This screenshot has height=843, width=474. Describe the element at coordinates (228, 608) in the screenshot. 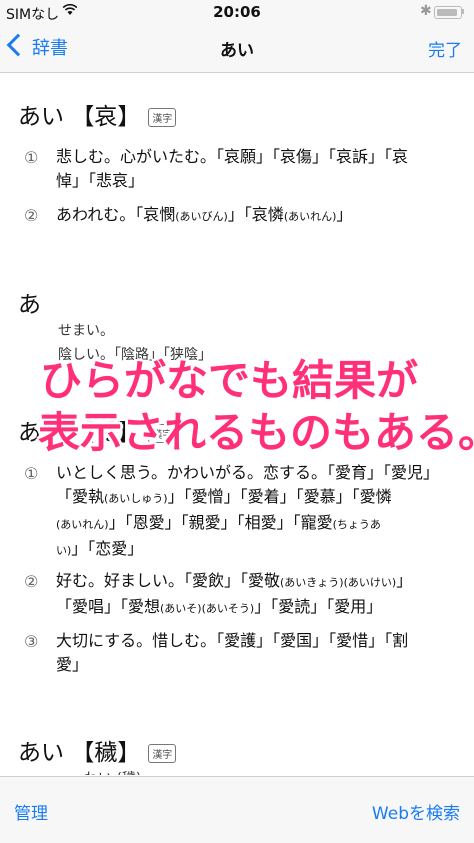

I see `ruby-reading: (あいそう)` at that location.